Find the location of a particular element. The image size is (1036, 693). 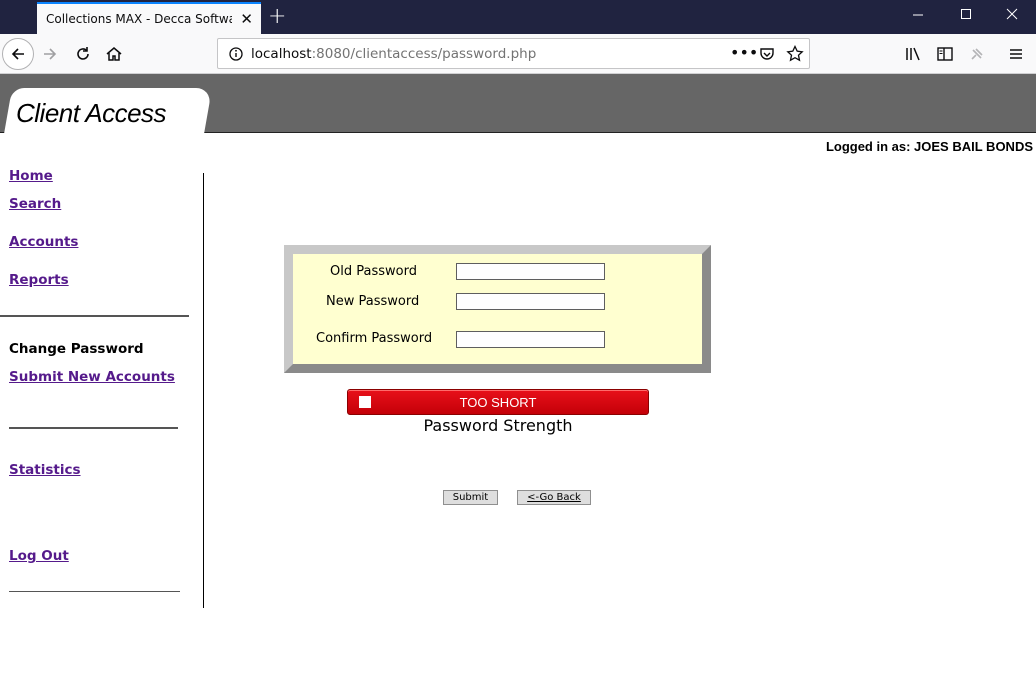

sidebar-link-home: Home is located at coordinates (31, 176).